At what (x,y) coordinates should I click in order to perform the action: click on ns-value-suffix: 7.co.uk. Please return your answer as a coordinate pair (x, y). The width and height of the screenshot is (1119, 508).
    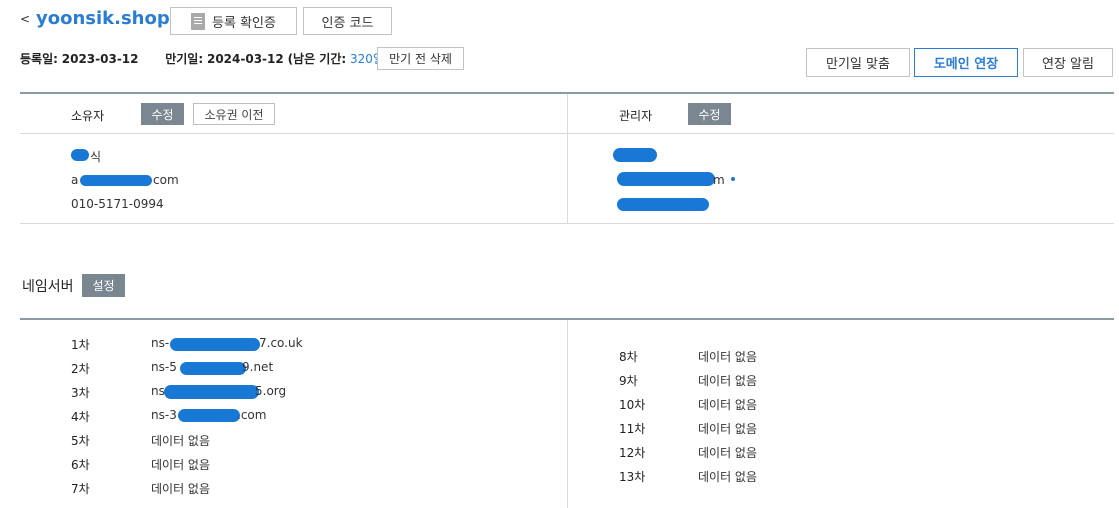
    Looking at the image, I should click on (281, 343).